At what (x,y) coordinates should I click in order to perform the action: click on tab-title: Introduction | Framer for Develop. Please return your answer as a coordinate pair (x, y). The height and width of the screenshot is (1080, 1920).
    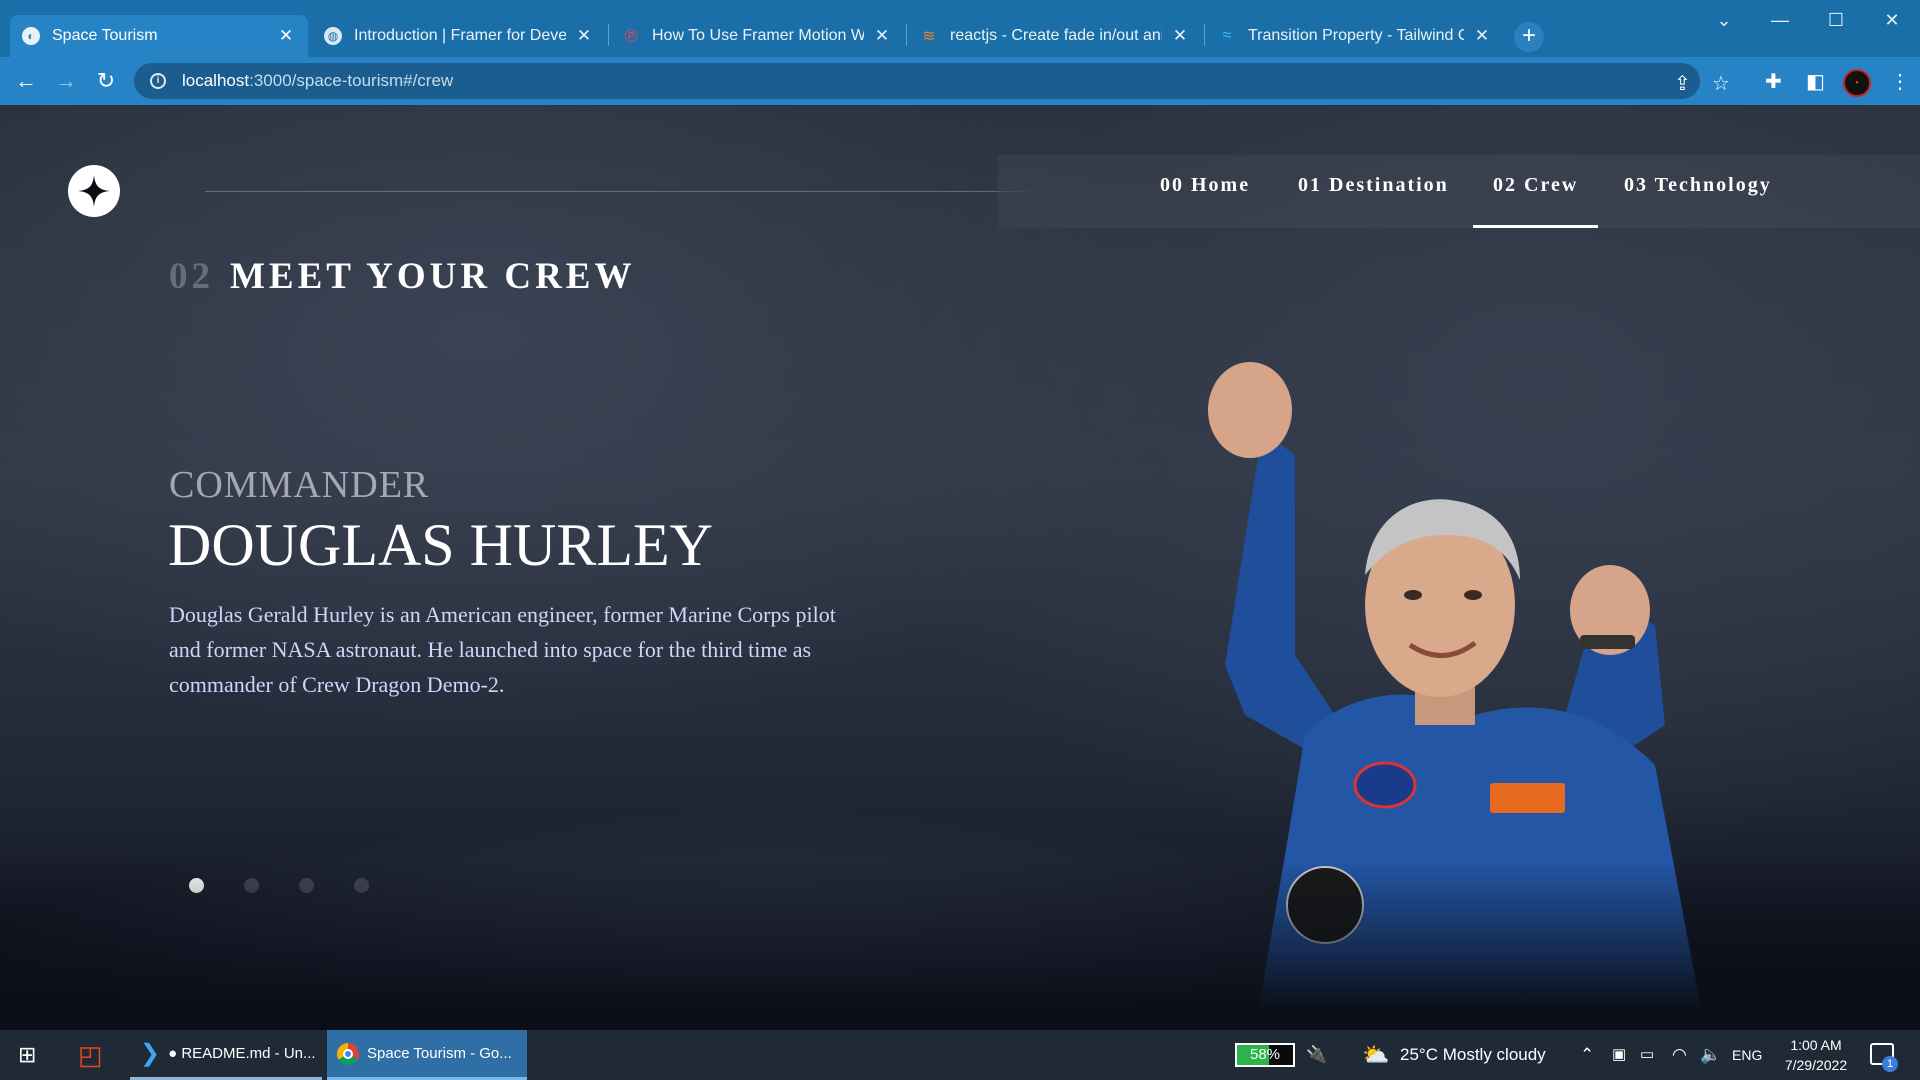
    Looking at the image, I should click on (460, 35).